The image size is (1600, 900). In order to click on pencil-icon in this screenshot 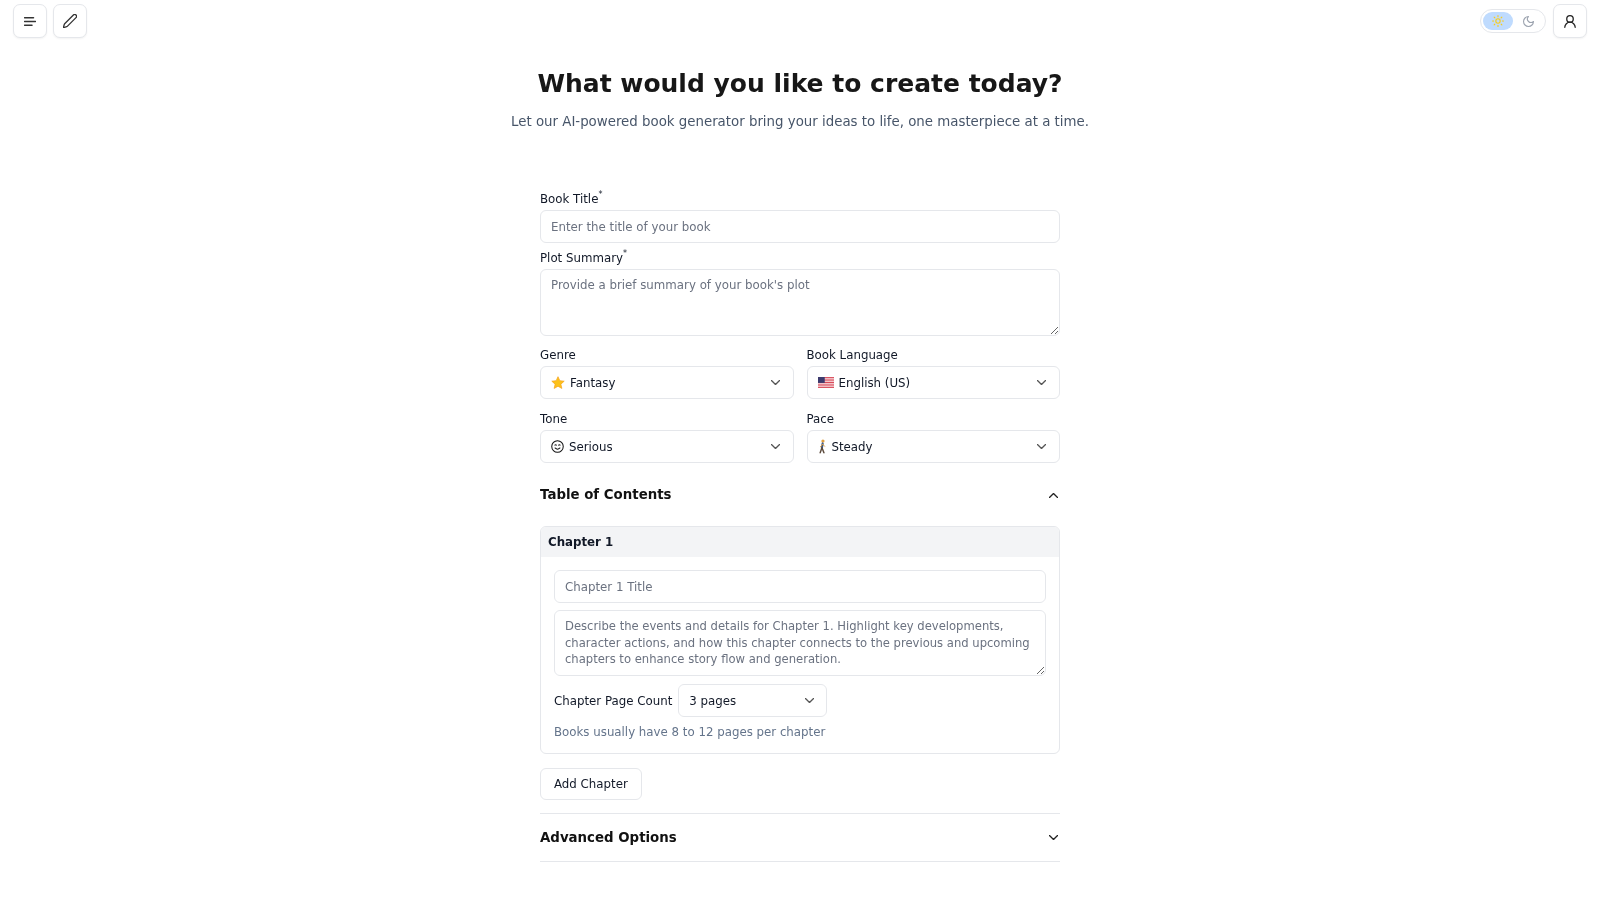, I will do `click(70, 21)`.